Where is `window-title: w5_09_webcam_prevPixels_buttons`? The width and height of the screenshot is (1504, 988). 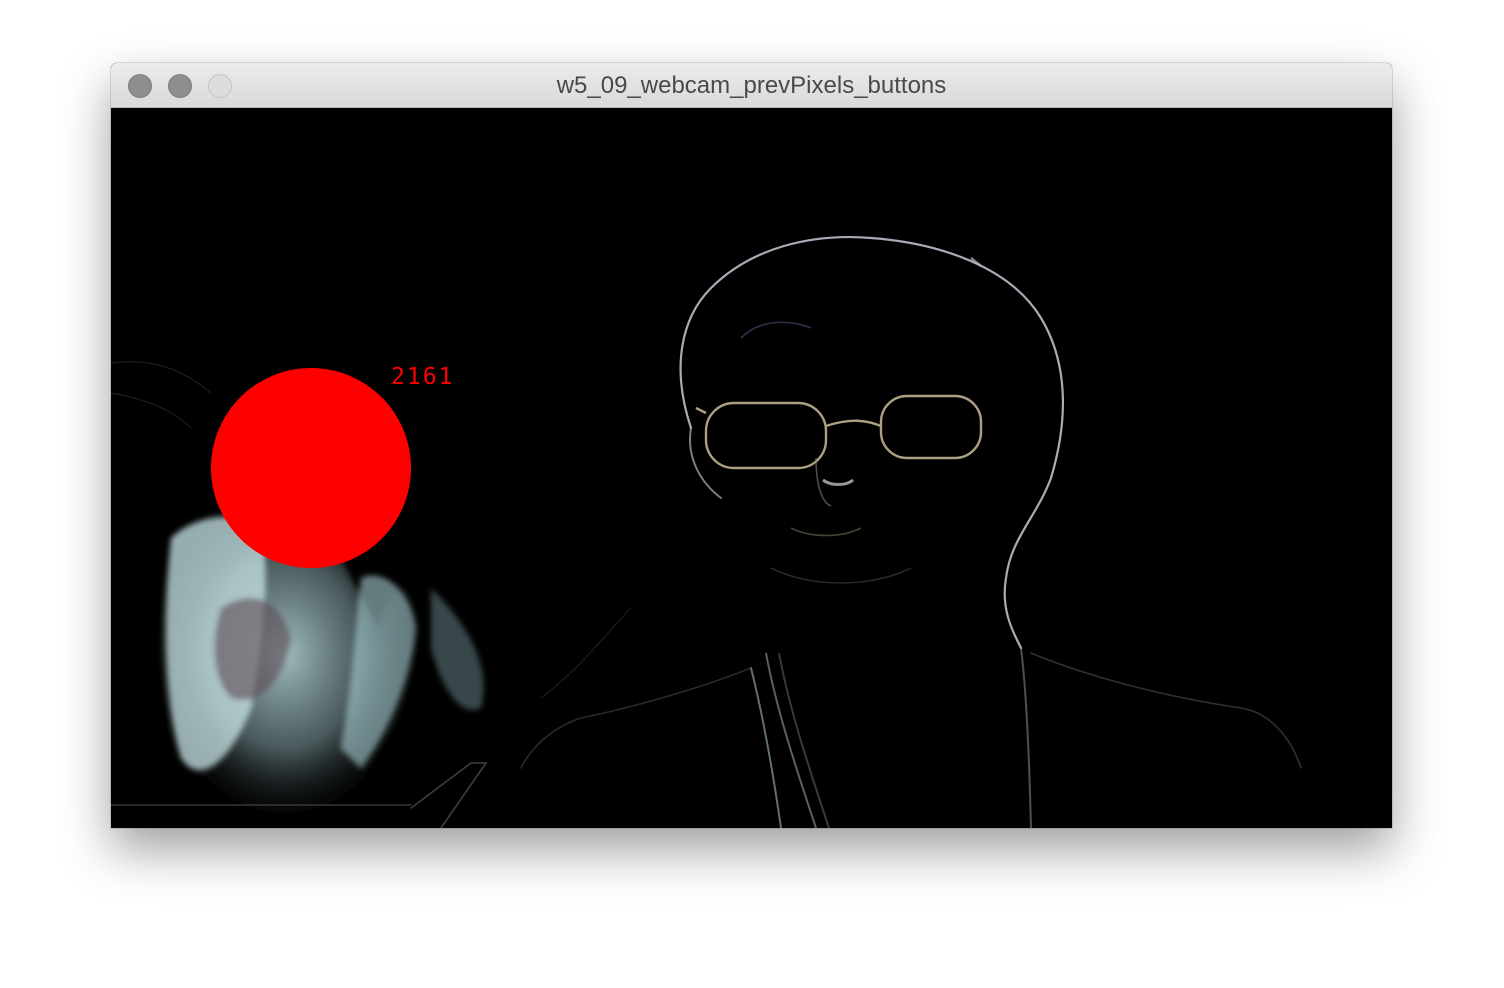 window-title: w5_09_webcam_prevPixels_buttons is located at coordinates (751, 85).